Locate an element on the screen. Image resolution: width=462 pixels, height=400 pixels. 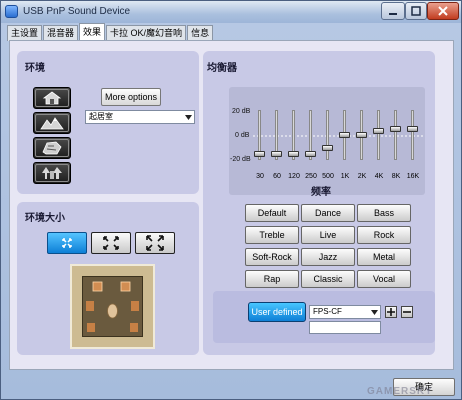
living-room-icon is located at coordinates (52, 98).